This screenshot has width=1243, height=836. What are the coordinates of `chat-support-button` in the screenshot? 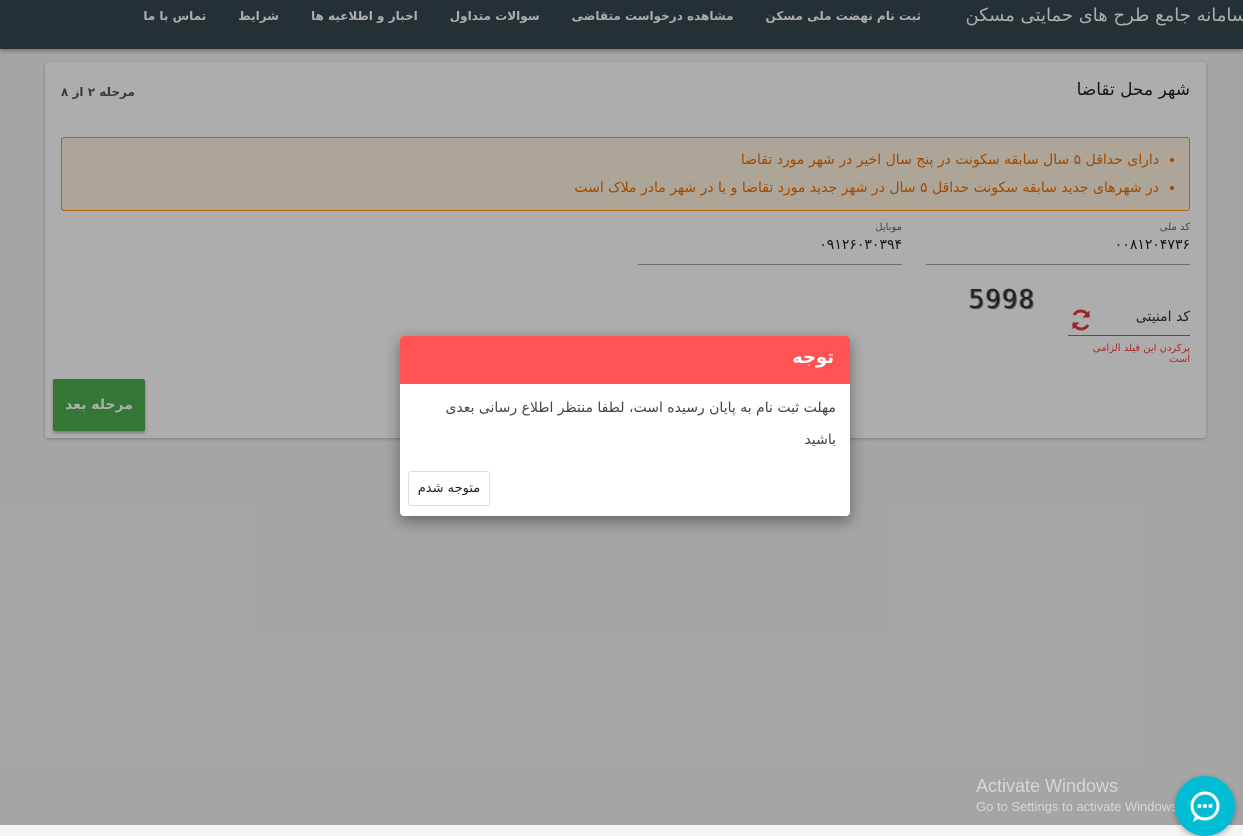 It's located at (1205, 806).